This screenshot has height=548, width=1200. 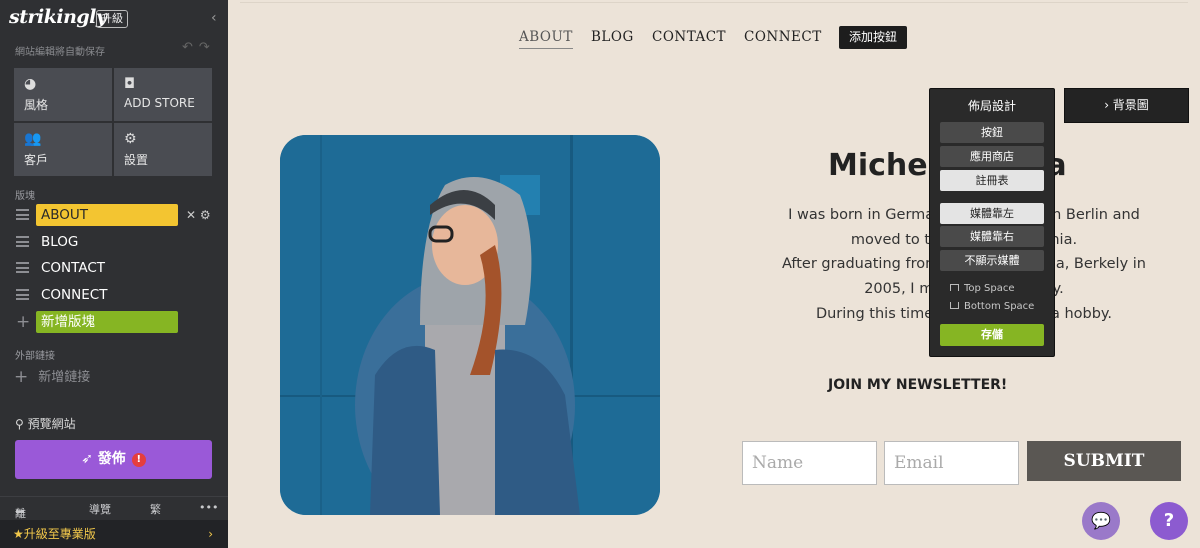 I want to click on layout-option-signup-form: 註冊表, so click(x=992, y=180).